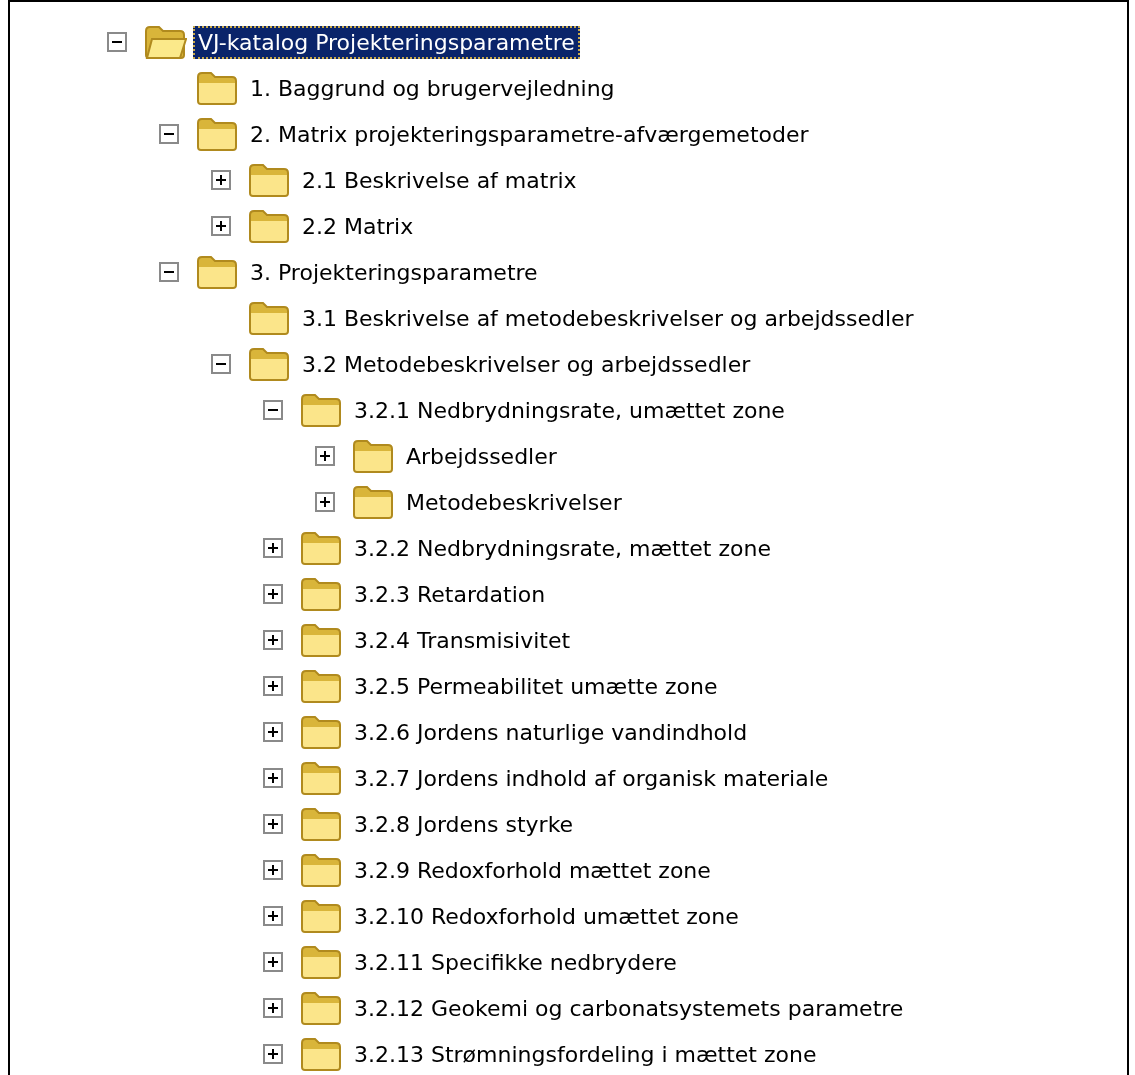  Describe the element at coordinates (514, 502) in the screenshot. I see `tree-item: Metodebeskrivelser` at that location.